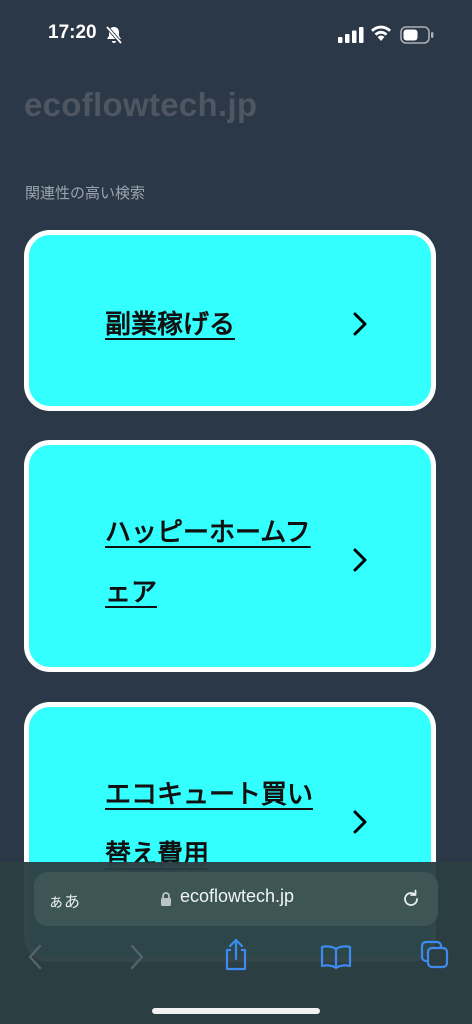 The width and height of the screenshot is (472, 1024). What do you see at coordinates (381, 33) in the screenshot?
I see `wifi-icon` at bounding box center [381, 33].